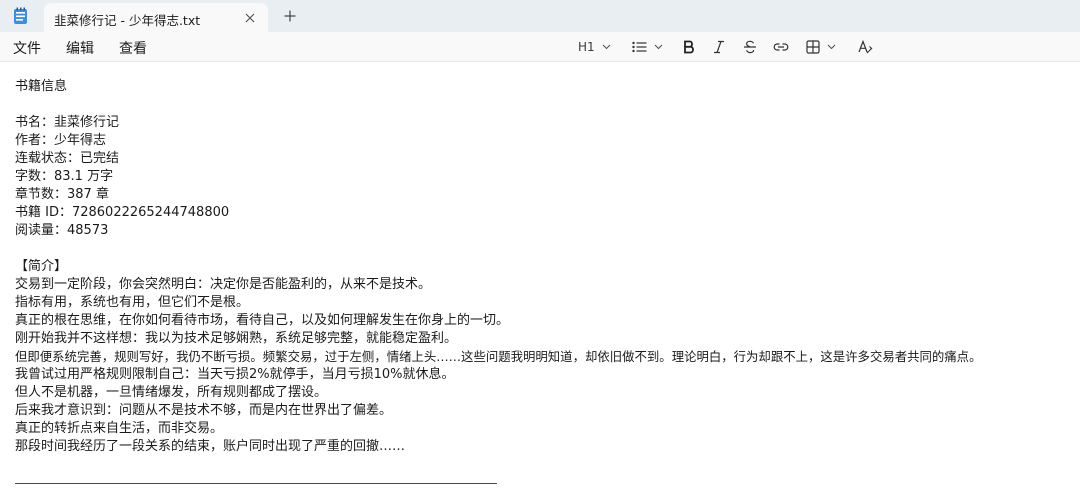 The image size is (1080, 498). Describe the element at coordinates (262, 320) in the screenshot. I see `doc-line: 真正的根在思维，在你如何看待市场，看待自己，以及如何理解发生在你身上的一切。` at that location.